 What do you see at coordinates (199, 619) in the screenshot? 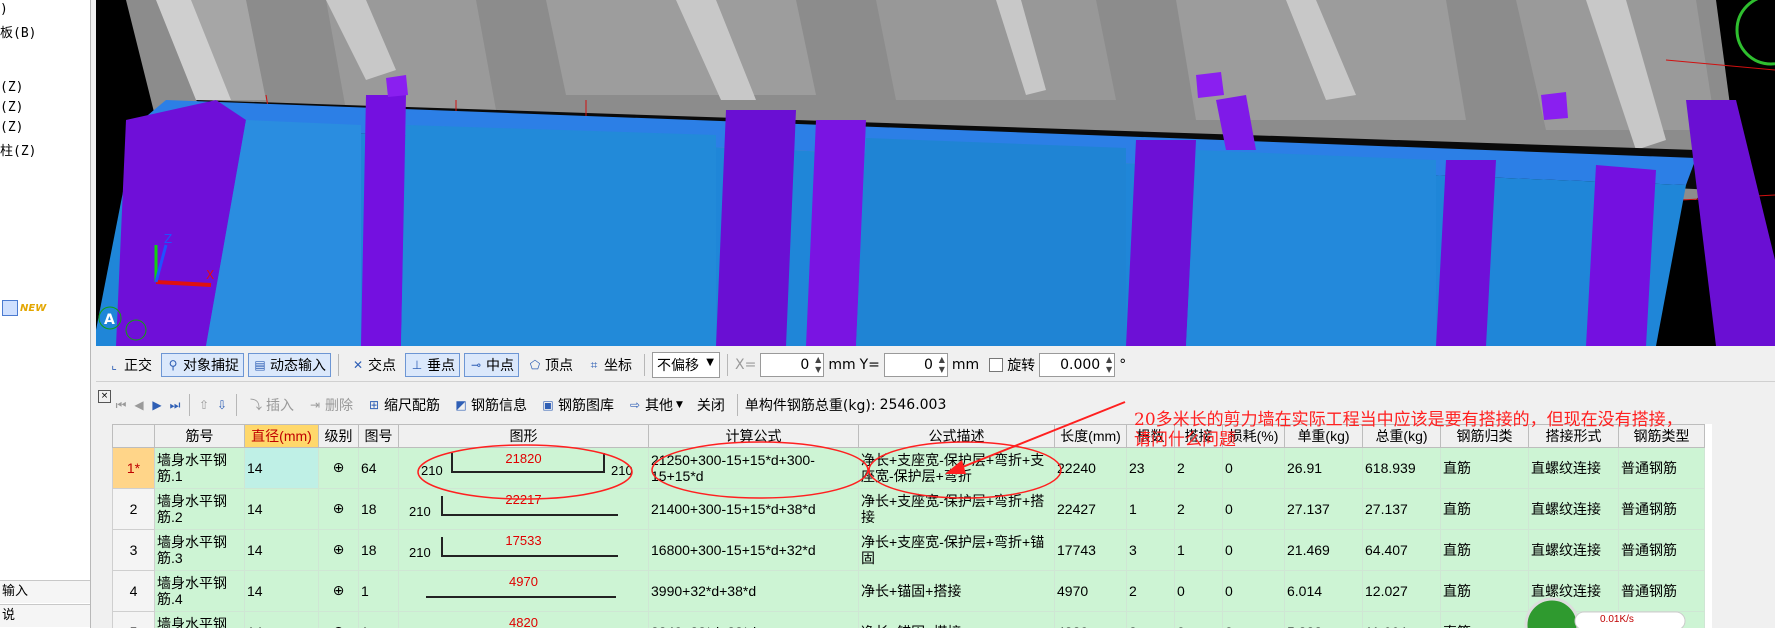
I see `bar-name-cell: 墙身水平钢筋.5` at bounding box center [199, 619].